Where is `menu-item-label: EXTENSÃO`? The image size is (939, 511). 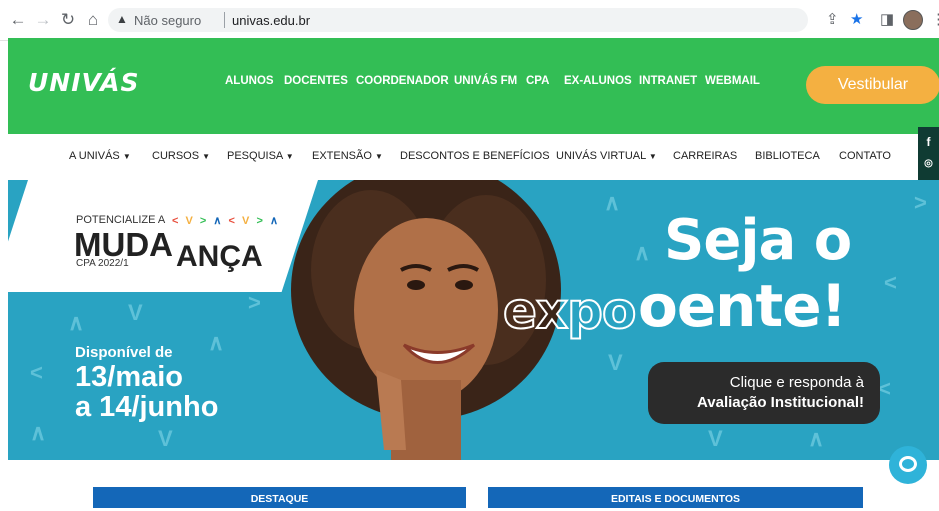 menu-item-label: EXTENSÃO is located at coordinates (342, 156).